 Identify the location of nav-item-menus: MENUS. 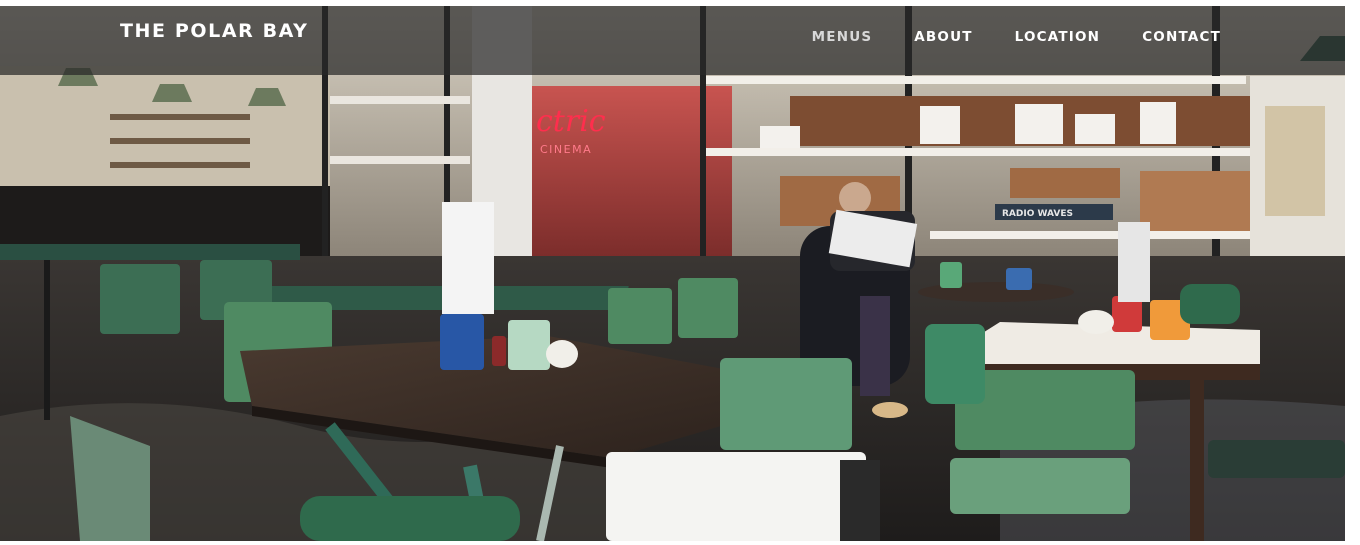
(842, 37).